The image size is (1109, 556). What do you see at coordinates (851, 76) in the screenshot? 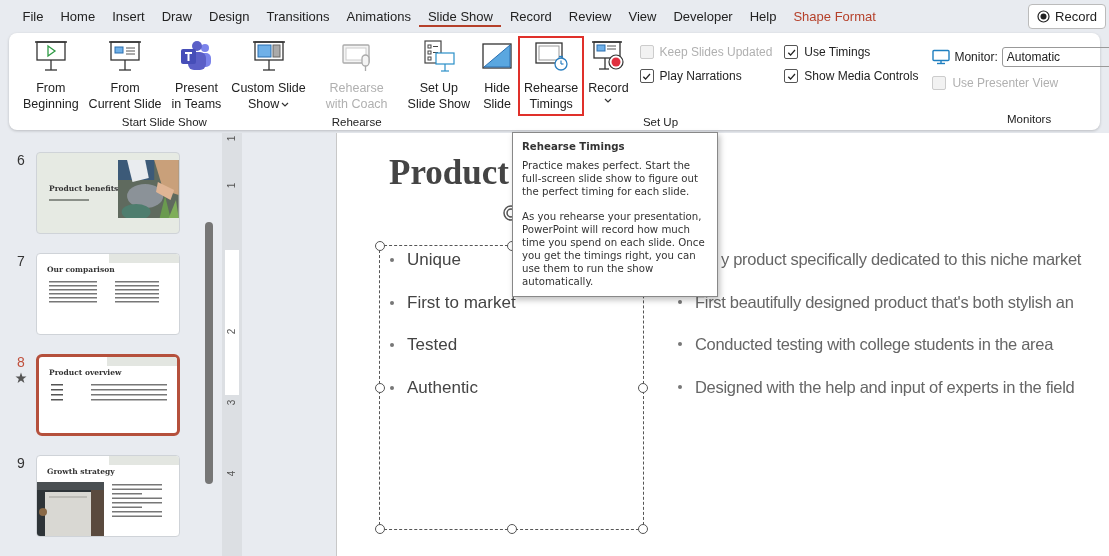
I see `checkbox-option: Show Media Controls` at bounding box center [851, 76].